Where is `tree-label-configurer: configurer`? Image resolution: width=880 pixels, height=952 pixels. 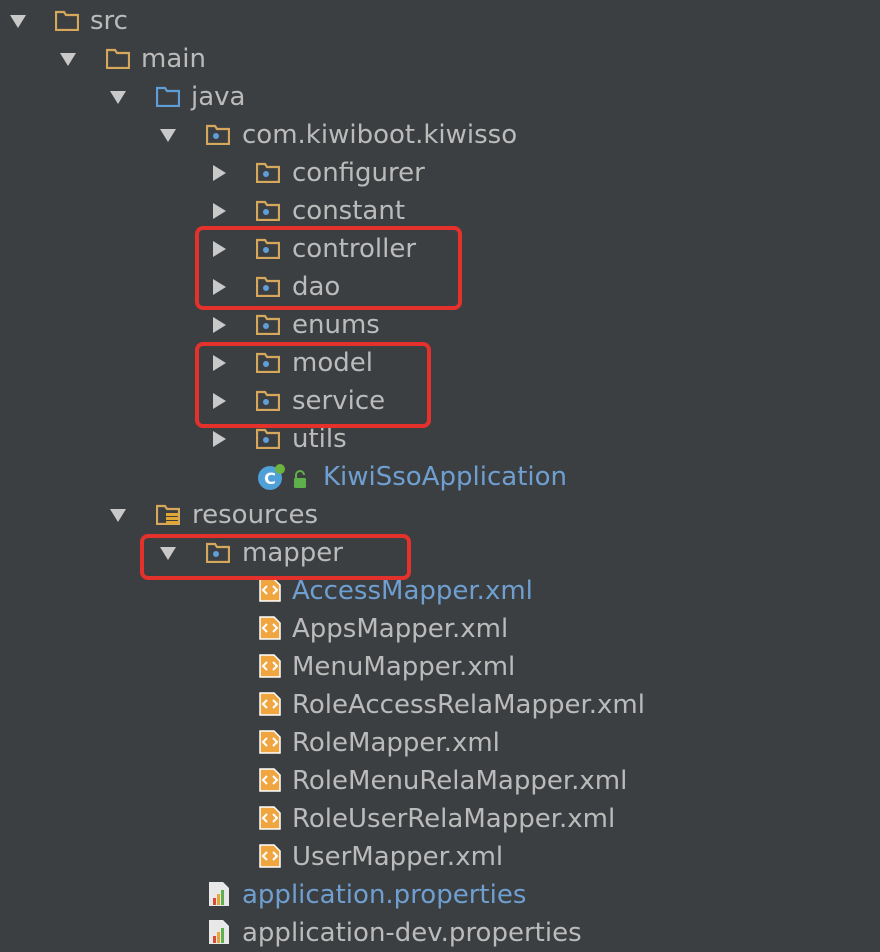
tree-label-configurer: configurer is located at coordinates (358, 173).